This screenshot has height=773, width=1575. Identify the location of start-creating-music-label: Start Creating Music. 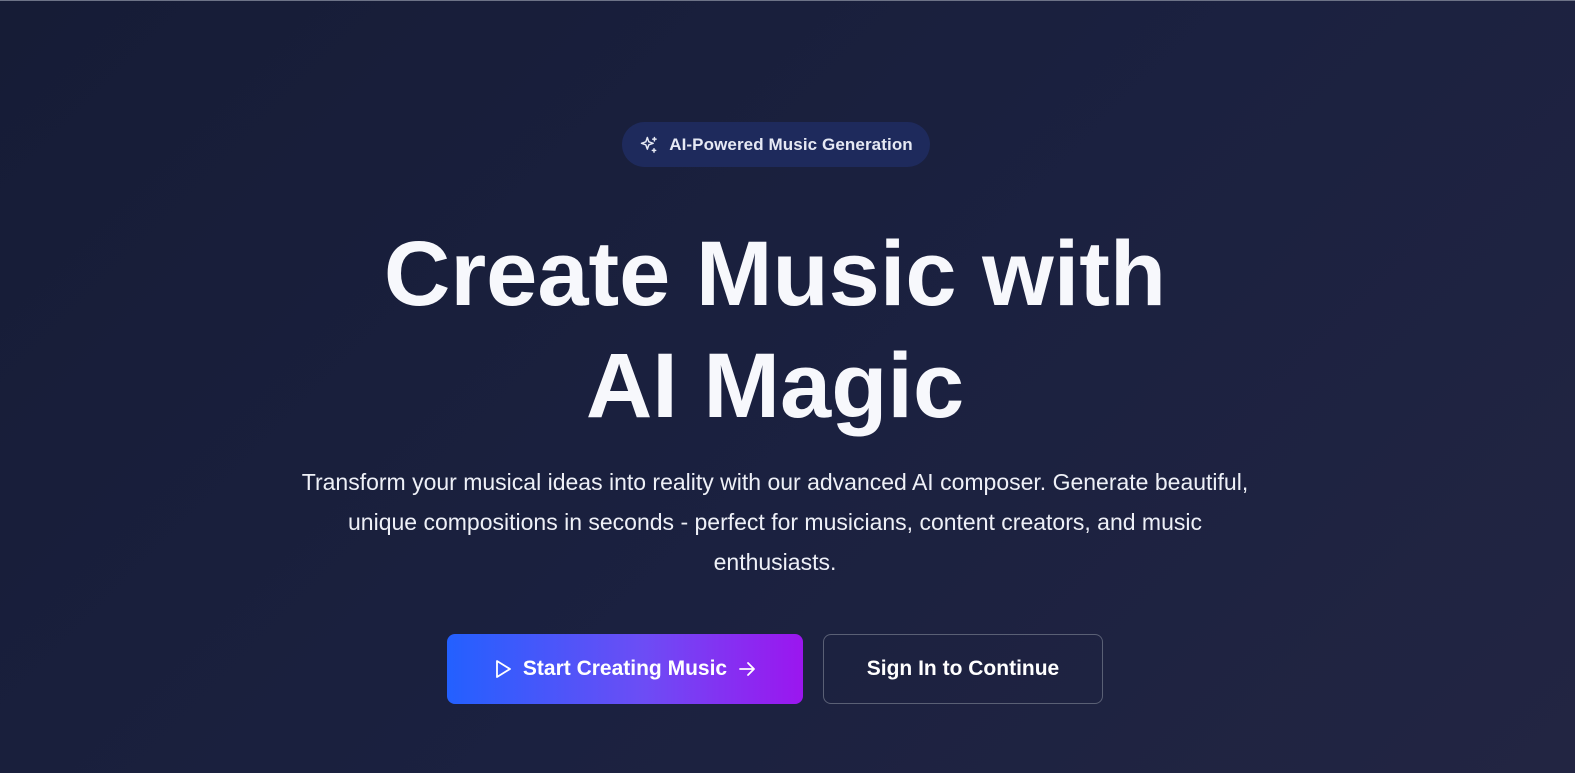
(625, 668).